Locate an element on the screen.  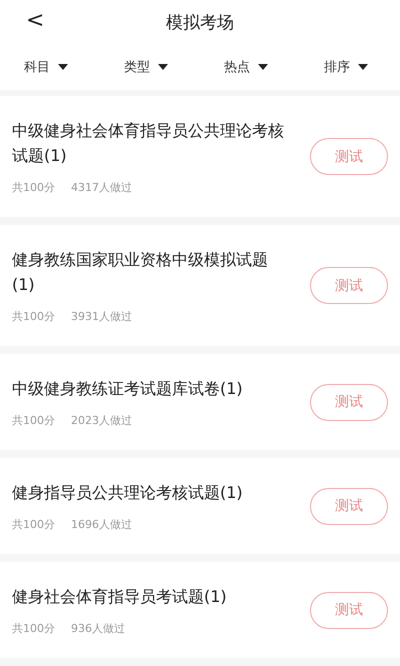
back-button: < is located at coordinates (35, 20).